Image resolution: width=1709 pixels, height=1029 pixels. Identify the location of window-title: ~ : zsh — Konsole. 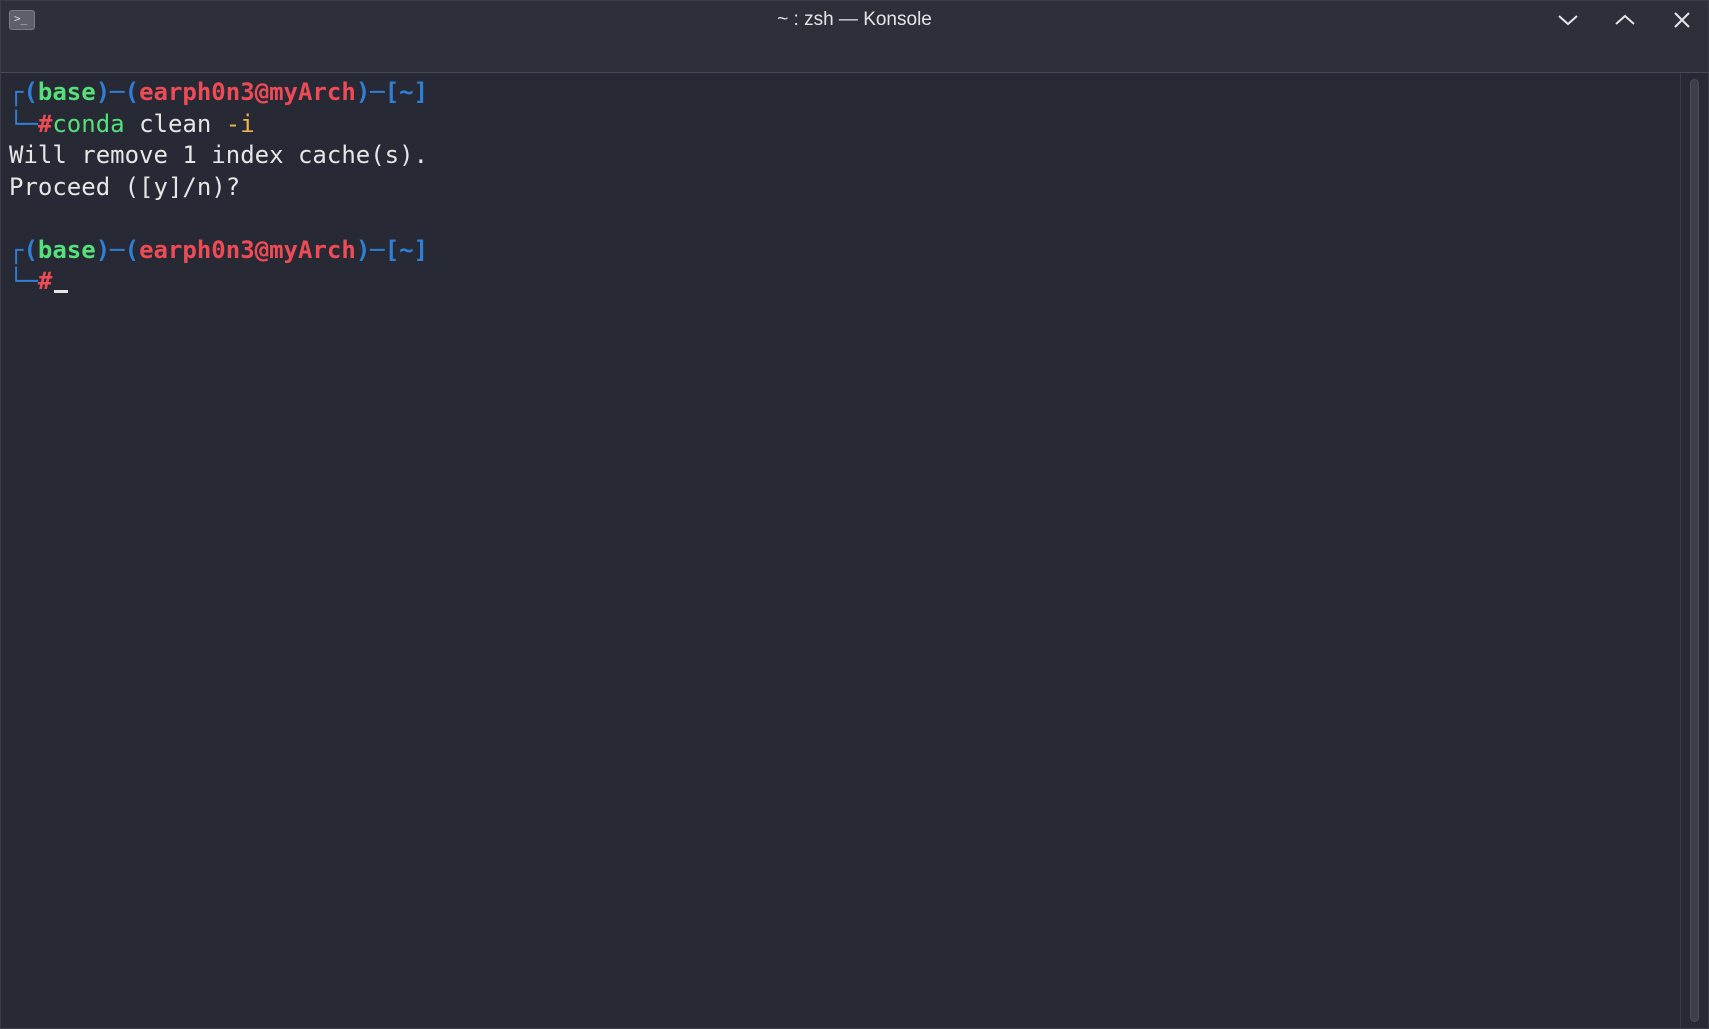
(854, 19).